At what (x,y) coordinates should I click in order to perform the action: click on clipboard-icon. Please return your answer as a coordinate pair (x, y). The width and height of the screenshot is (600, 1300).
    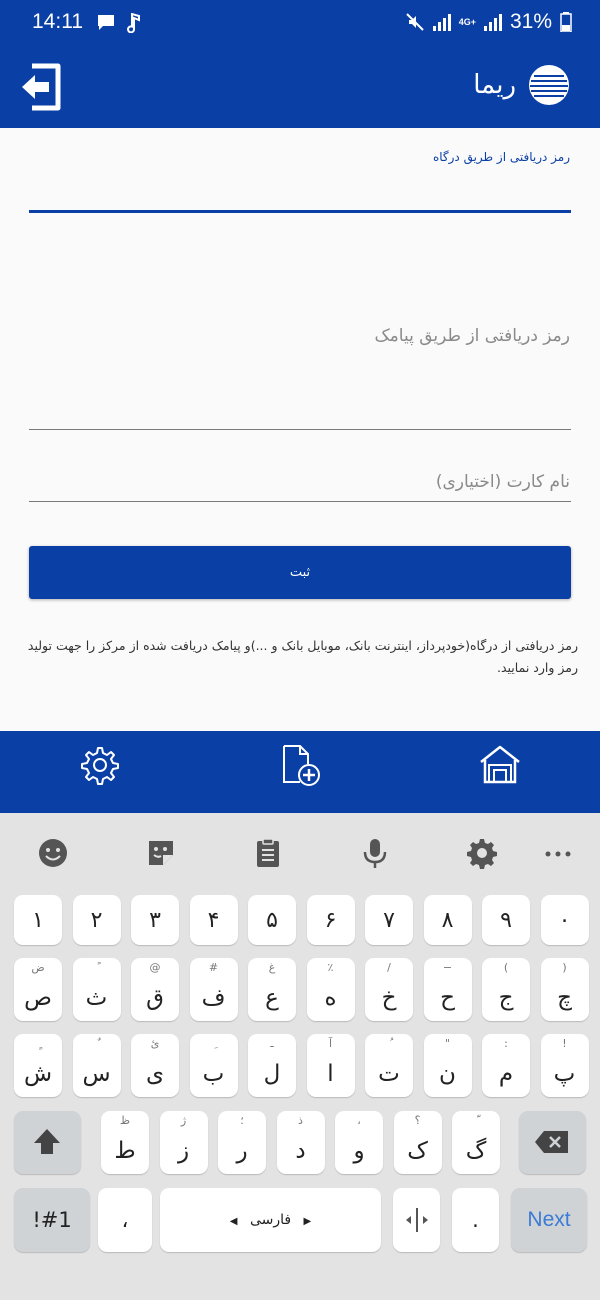
    Looking at the image, I should click on (268, 852).